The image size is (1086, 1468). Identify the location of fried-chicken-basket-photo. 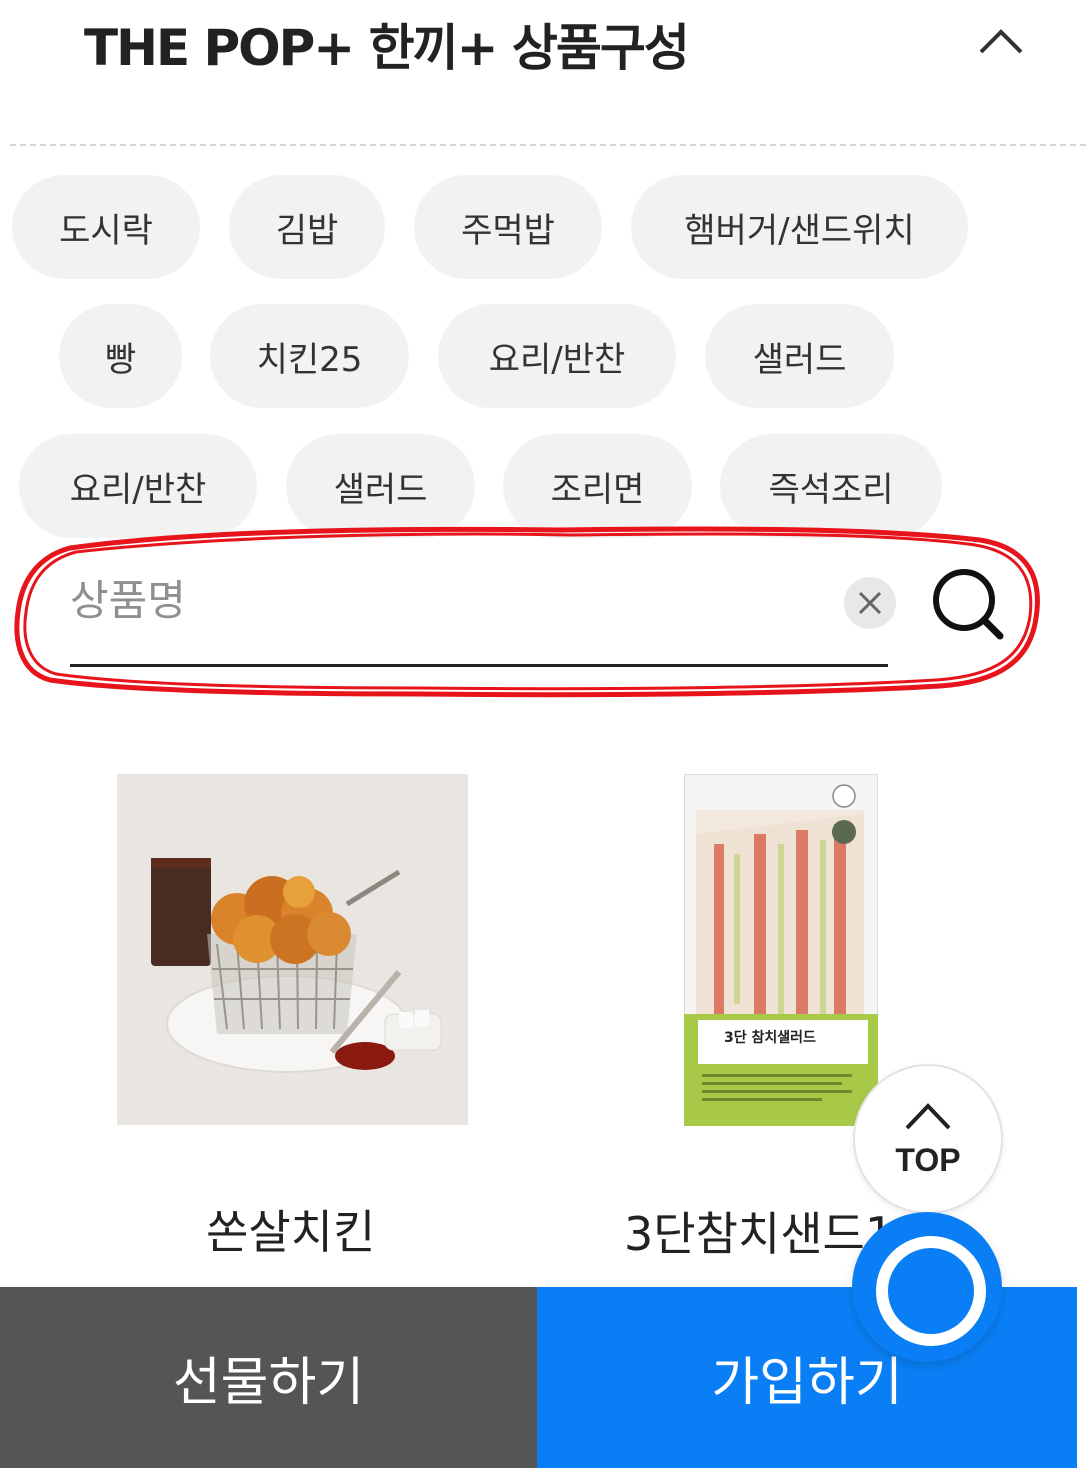
(292, 949).